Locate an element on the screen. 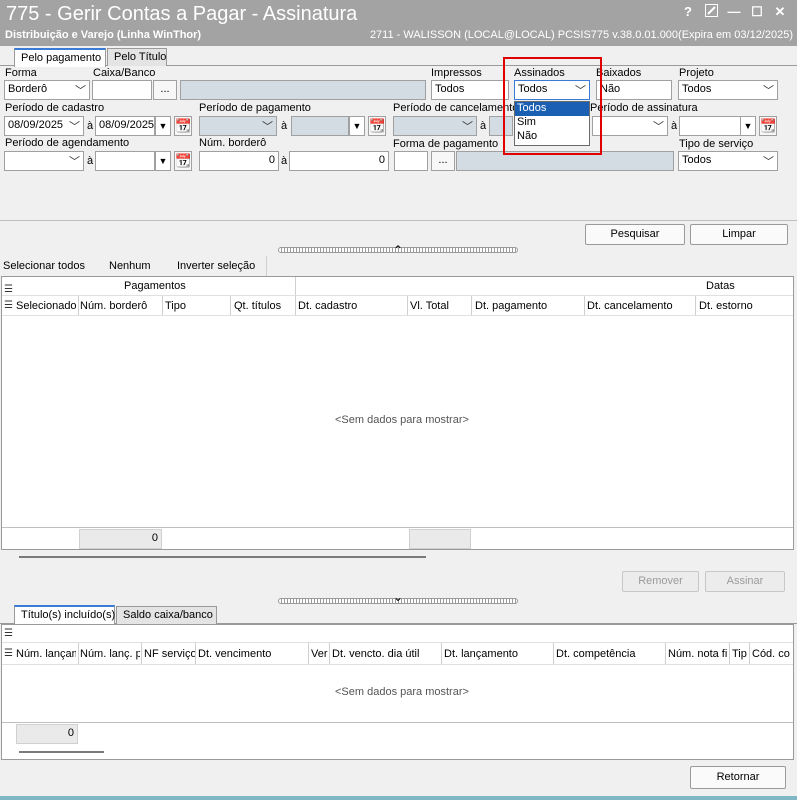 This screenshot has width=797, height=800. close-icon: ✕ is located at coordinates (780, 12).